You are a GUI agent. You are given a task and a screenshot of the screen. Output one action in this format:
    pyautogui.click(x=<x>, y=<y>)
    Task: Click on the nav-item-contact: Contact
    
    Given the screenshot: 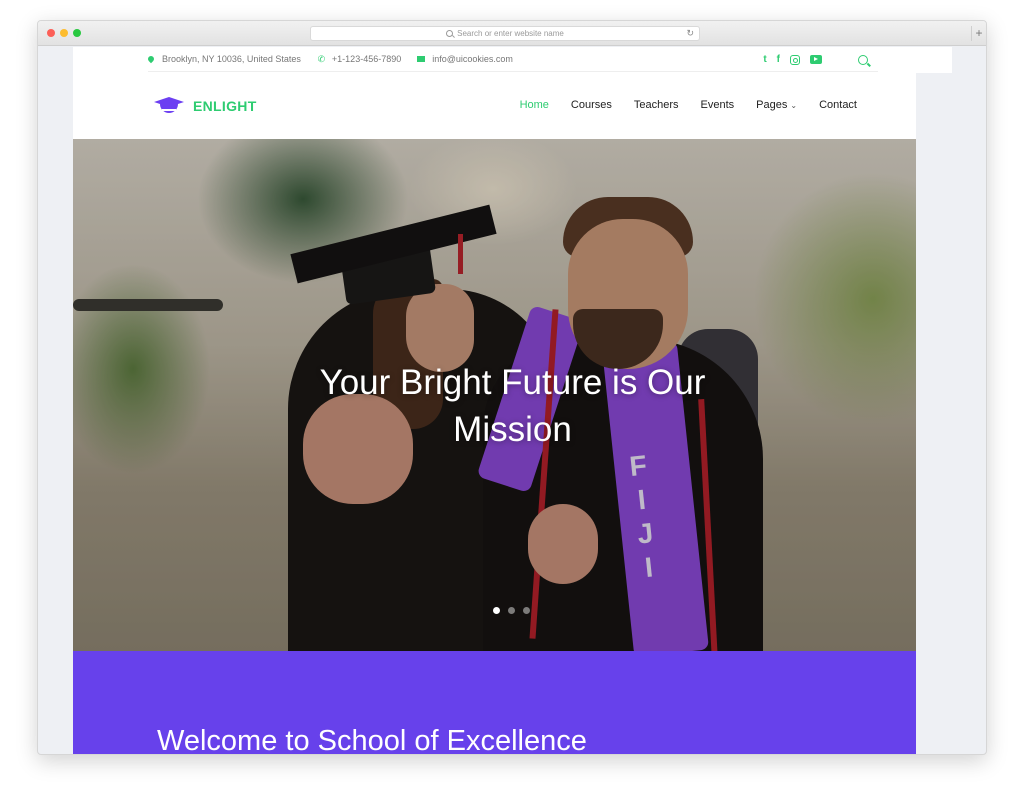 What is the action you would take?
    pyautogui.click(x=838, y=105)
    